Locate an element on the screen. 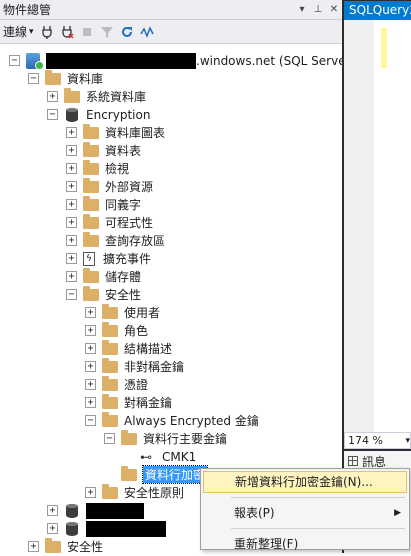 The width and height of the screenshot is (411, 556). filter-icon is located at coordinates (107, 32).